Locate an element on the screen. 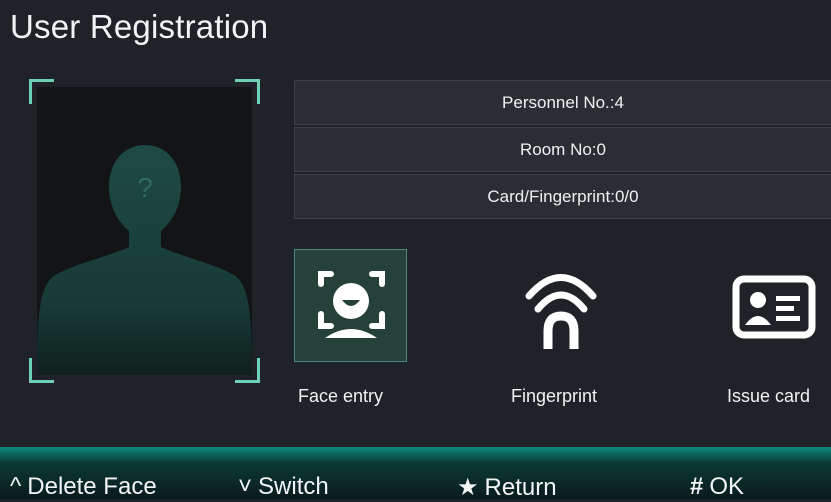 Image resolution: width=831 pixels, height=502 pixels. face-scan-icon is located at coordinates (351, 304).